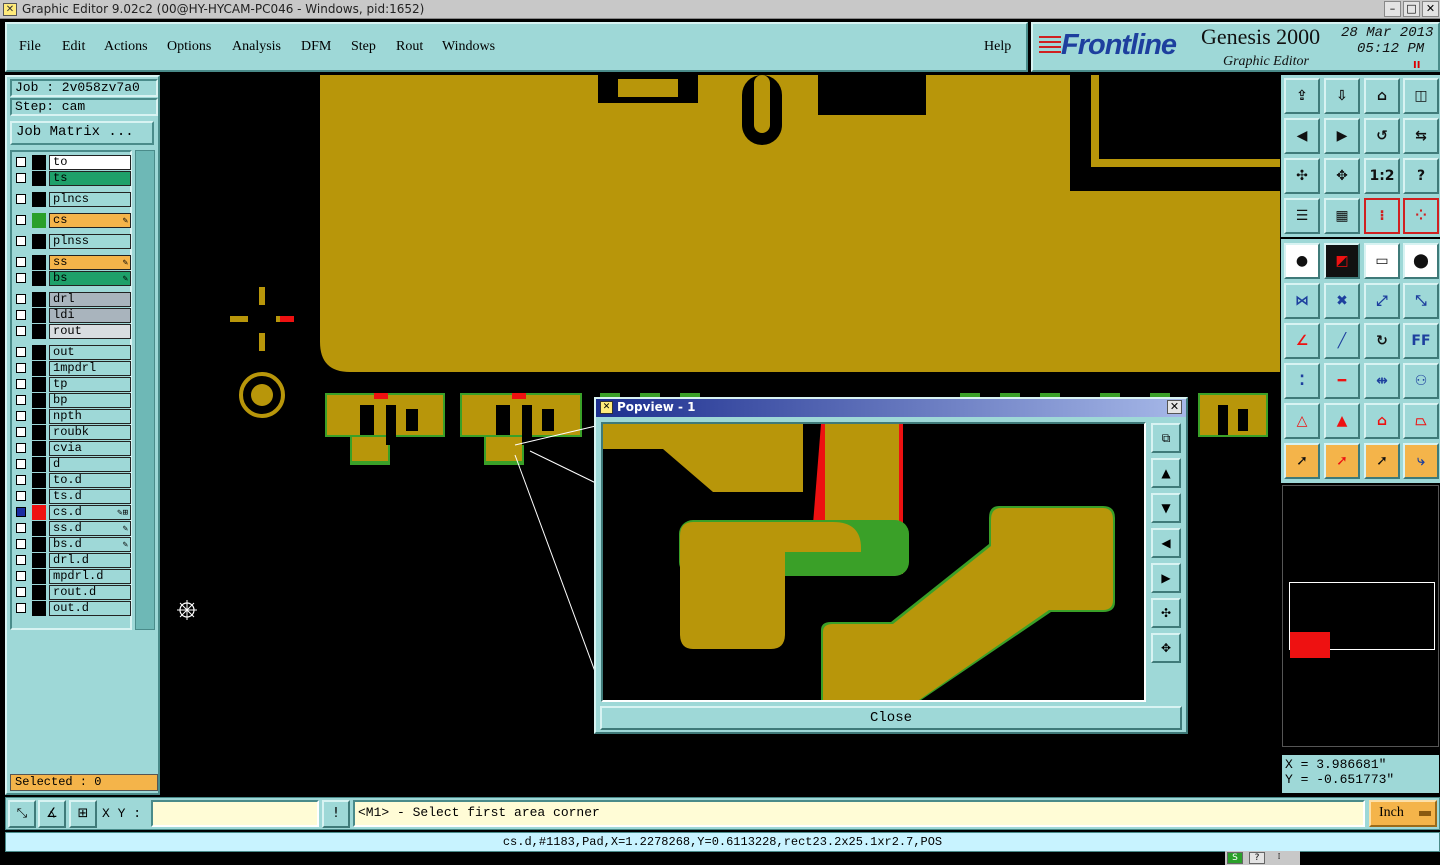 The height and width of the screenshot is (865, 1440). I want to click on circle-add-icon: ⬤, so click(1421, 261).